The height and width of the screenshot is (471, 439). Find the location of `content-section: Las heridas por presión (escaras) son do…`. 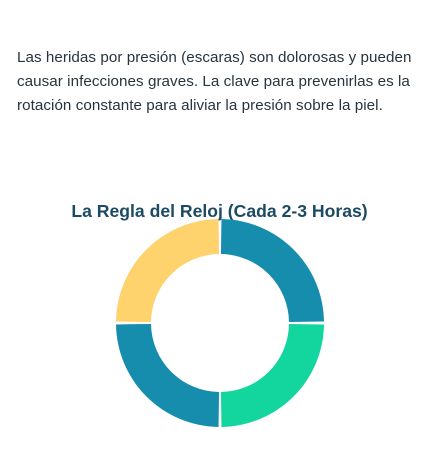

content-section: Las heridas por presión (escaras) son do… is located at coordinates (222, 81).